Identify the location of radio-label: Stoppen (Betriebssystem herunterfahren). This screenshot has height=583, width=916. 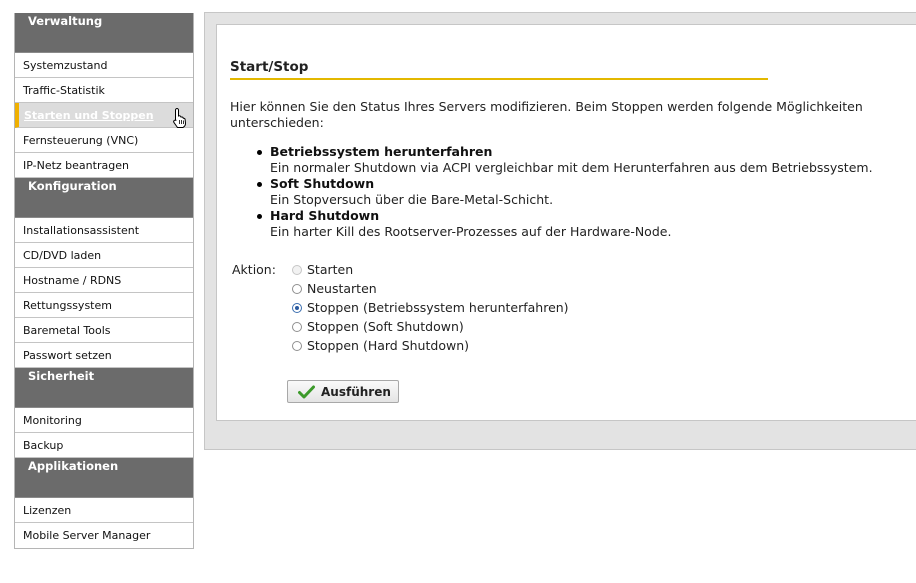
(438, 307).